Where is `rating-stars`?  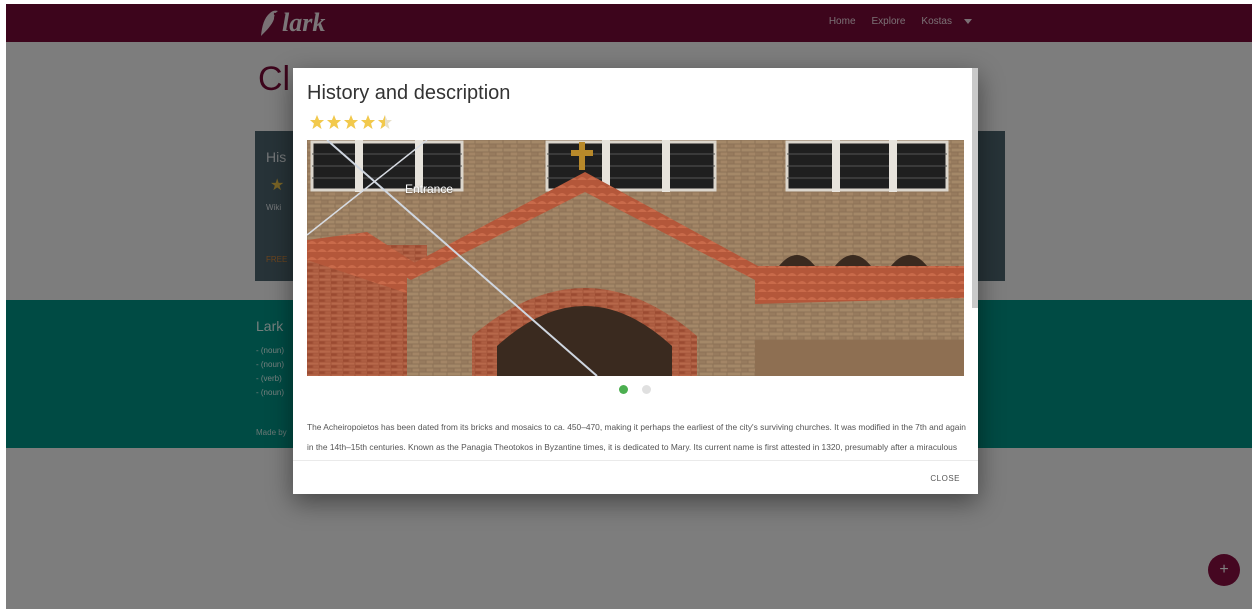 rating-stars is located at coordinates (351, 122).